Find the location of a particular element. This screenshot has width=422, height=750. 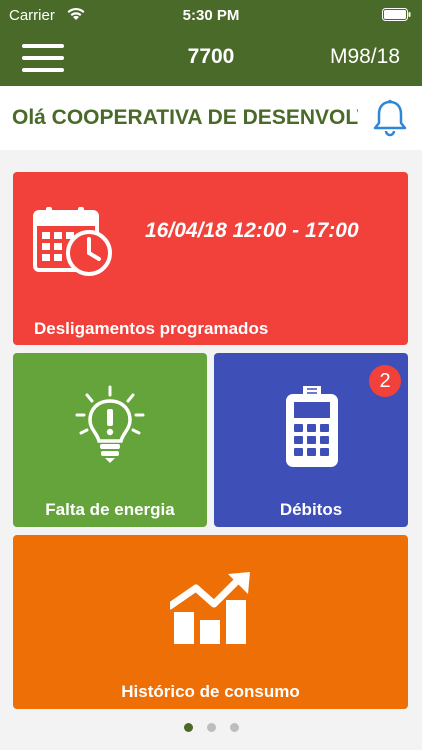

payment-terminal-icon is located at coordinates (312, 426).